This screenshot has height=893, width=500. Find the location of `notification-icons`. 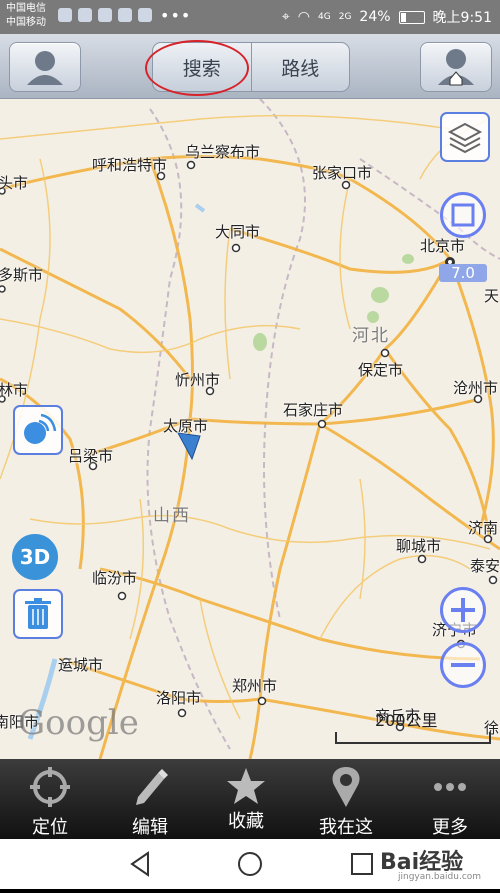

notification-icons is located at coordinates (105, 15).